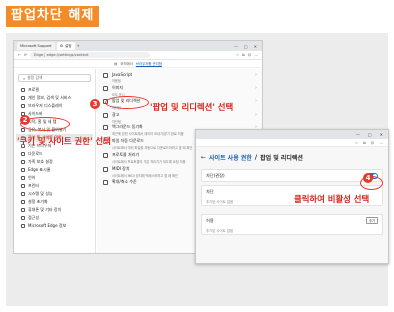  Describe the element at coordinates (54, 90) in the screenshot. I see `sidebar-item: 프로필` at that location.